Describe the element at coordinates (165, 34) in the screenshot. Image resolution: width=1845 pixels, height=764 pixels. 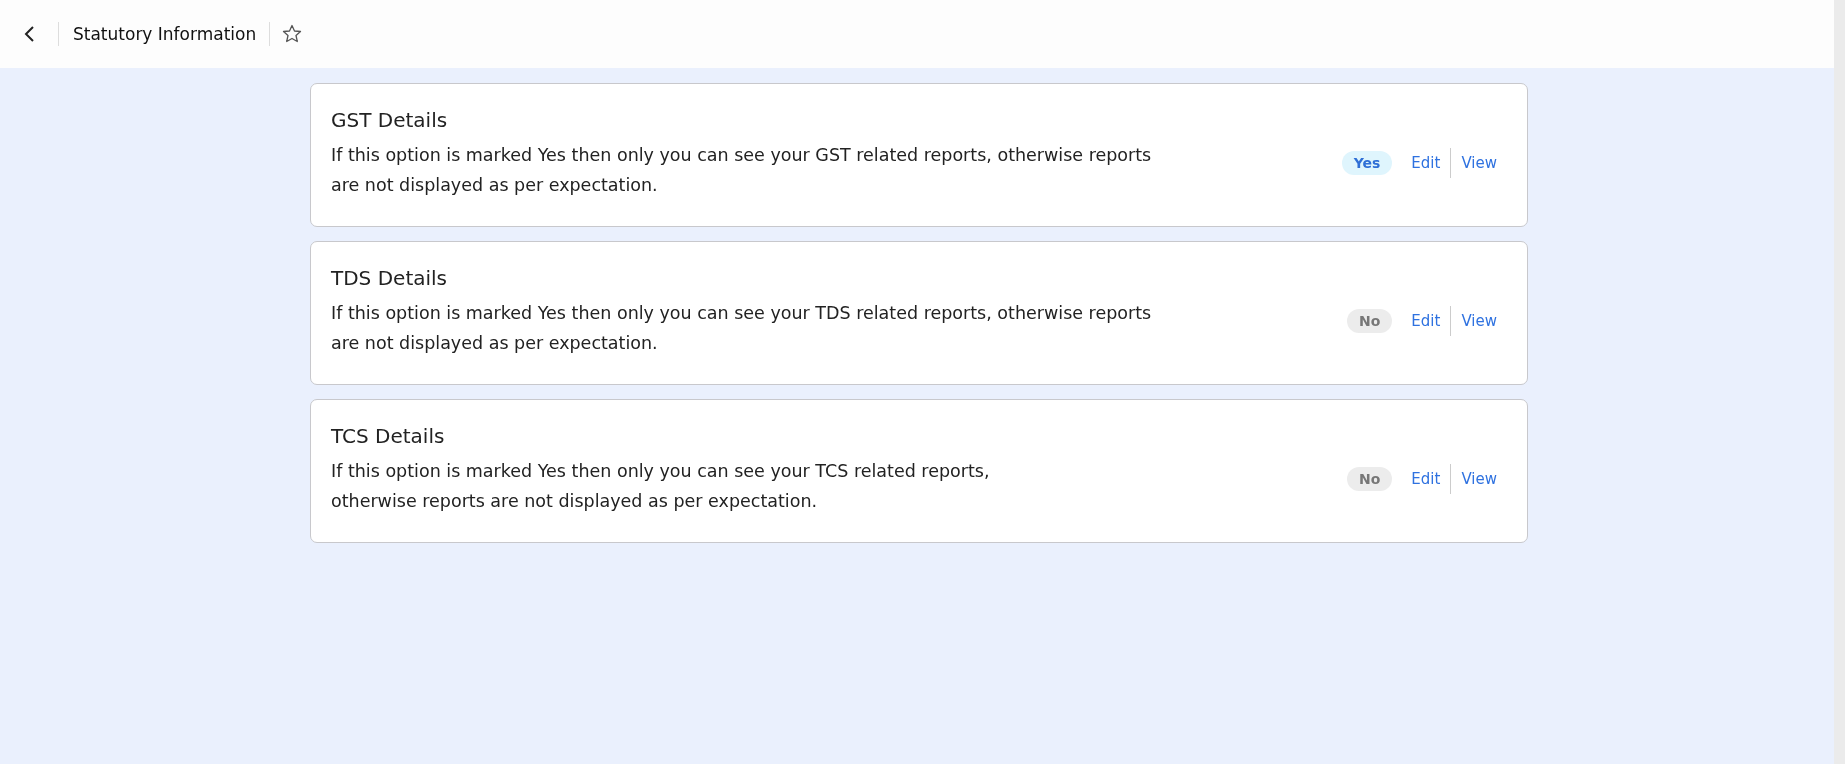
I see `page-title: Statutory Information` at that location.